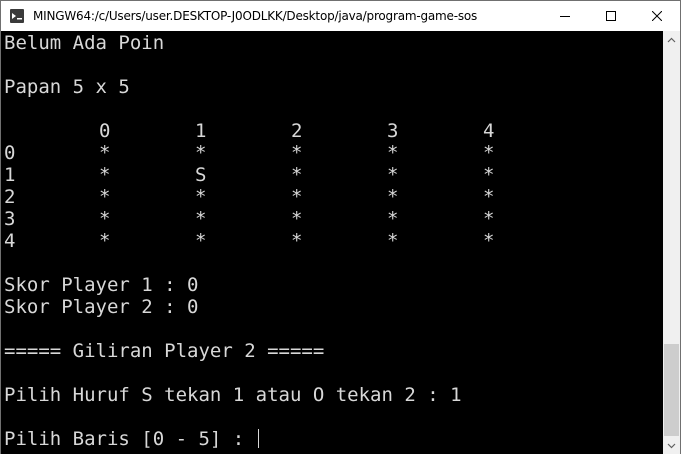 The image size is (681, 454). What do you see at coordinates (67, 87) in the screenshot?
I see `board-size-label: Papan 5 x 5` at bounding box center [67, 87].